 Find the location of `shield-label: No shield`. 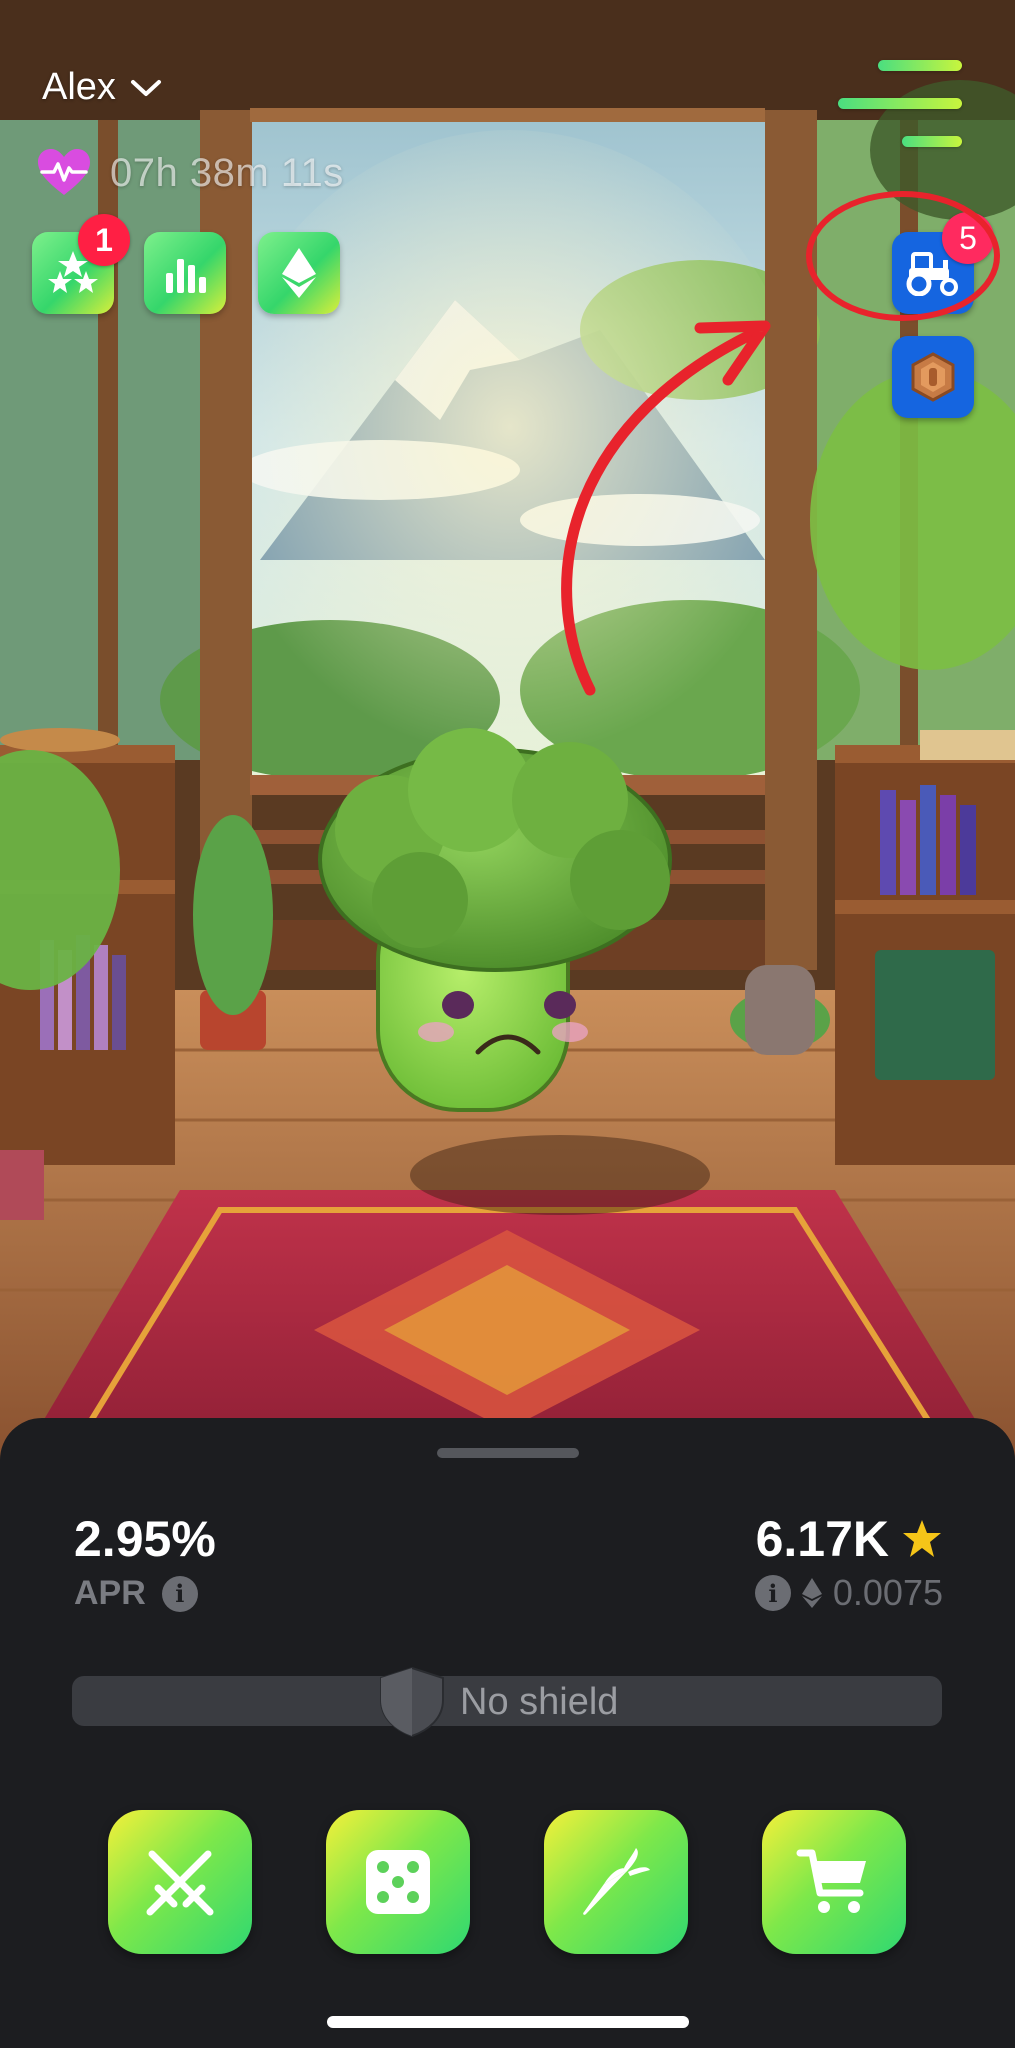

shield-label: No shield is located at coordinates (539, 1702).